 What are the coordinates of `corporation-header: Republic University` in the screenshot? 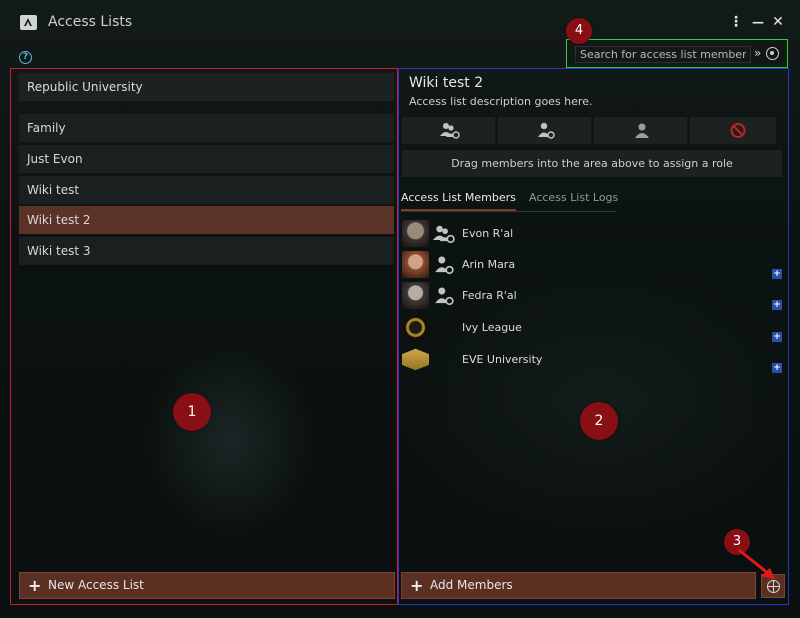 It's located at (206, 87).